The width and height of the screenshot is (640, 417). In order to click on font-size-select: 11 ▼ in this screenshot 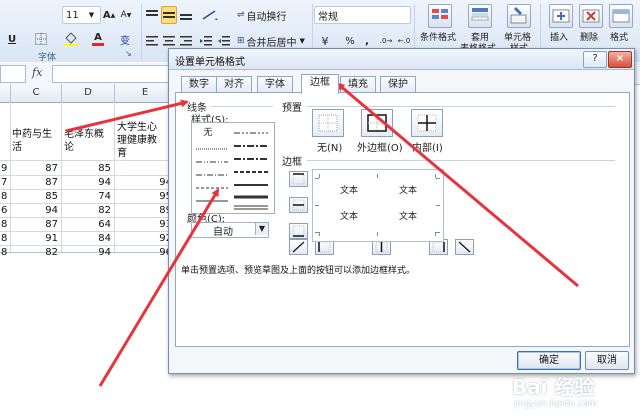, I will do `click(81, 15)`.